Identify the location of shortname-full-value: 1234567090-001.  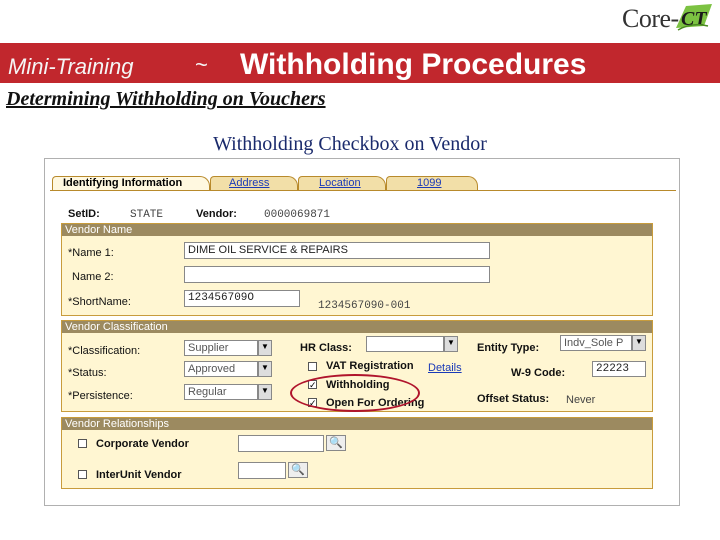
(364, 306).